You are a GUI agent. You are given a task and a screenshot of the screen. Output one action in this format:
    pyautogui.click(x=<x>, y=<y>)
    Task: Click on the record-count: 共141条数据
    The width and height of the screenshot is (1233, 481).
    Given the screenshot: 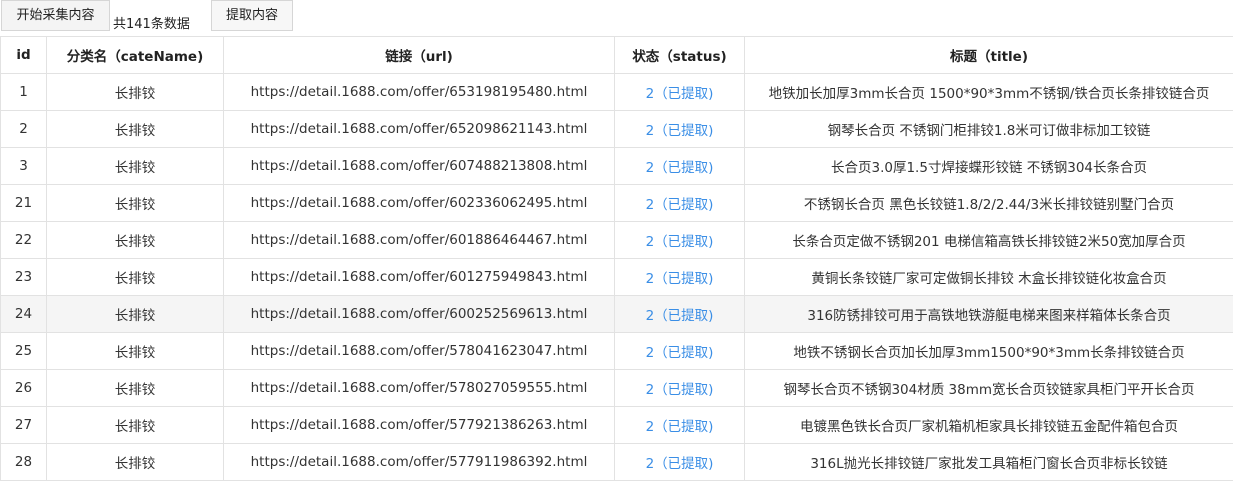 What is the action you would take?
    pyautogui.click(x=151, y=25)
    